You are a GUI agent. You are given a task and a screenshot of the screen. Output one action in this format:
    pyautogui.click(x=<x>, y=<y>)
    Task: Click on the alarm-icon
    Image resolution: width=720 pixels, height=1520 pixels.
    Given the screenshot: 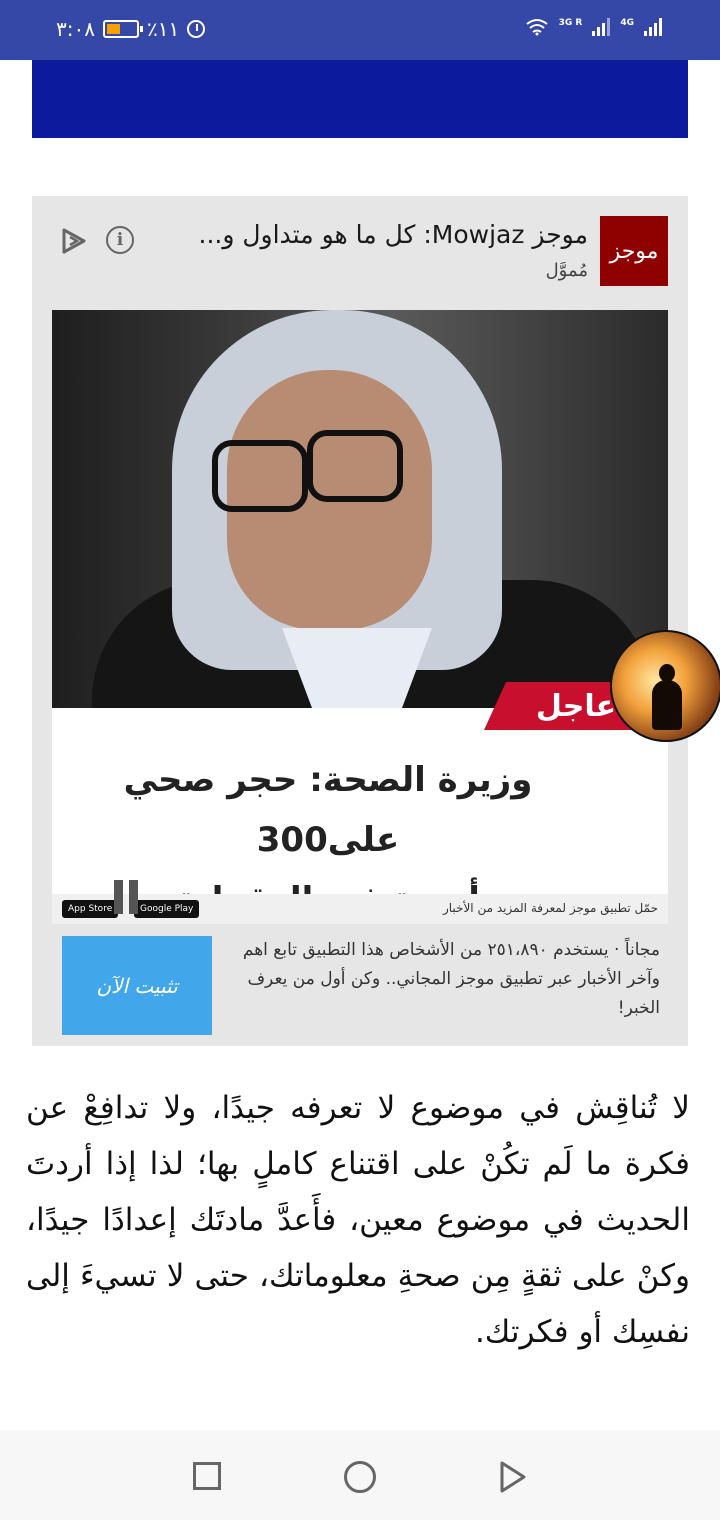 What is the action you would take?
    pyautogui.click(x=196, y=29)
    